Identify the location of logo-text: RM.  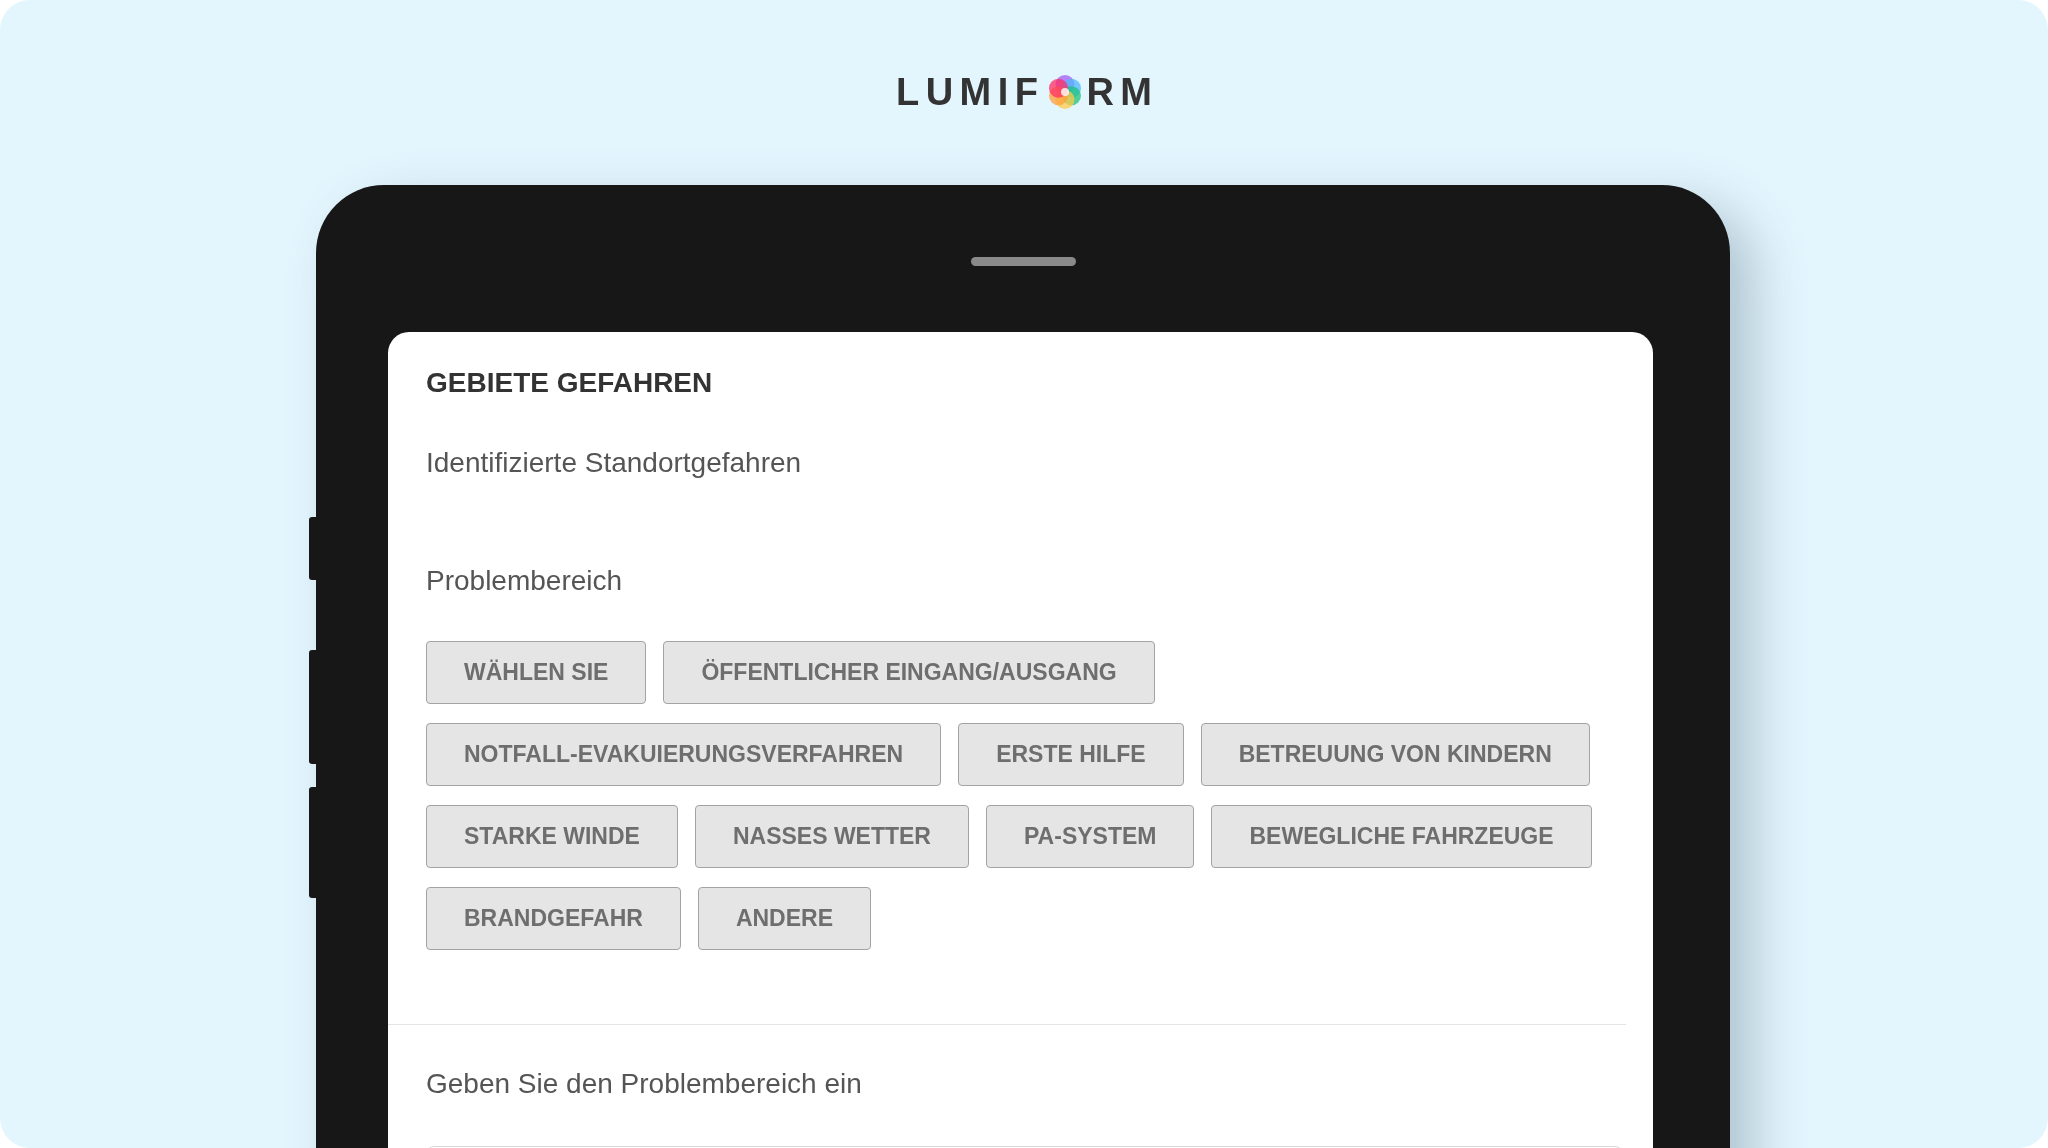
(1122, 92).